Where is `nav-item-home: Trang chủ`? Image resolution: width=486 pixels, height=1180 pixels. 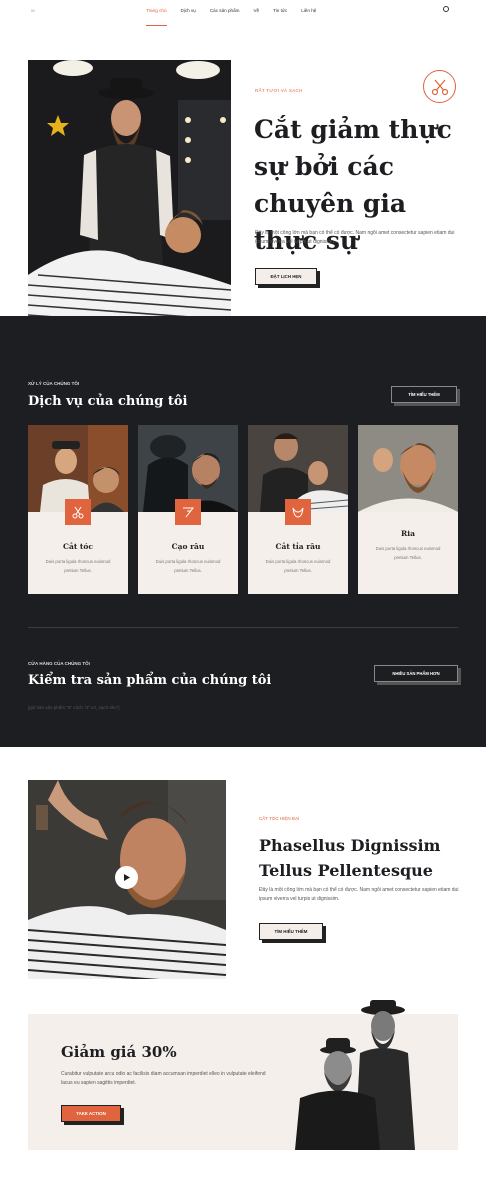 nav-item-home: Trang chủ is located at coordinates (156, 17).